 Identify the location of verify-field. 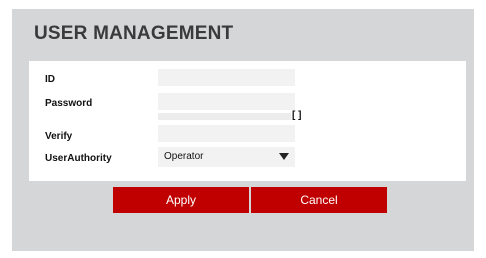
(226, 133).